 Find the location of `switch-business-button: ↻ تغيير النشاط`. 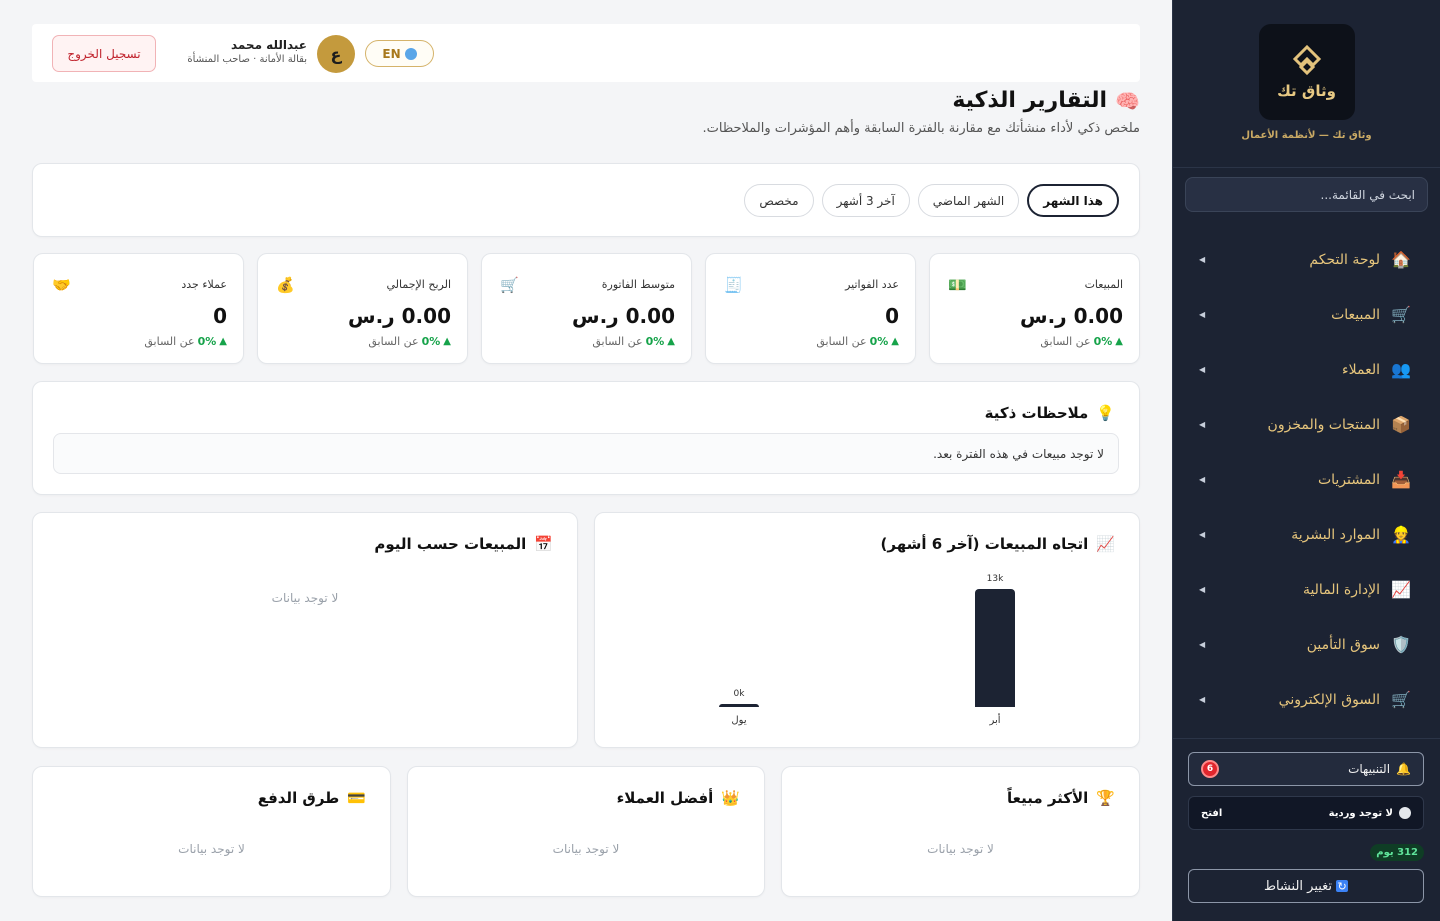

switch-business-button: ↻ تغيير النشاط is located at coordinates (1306, 886).